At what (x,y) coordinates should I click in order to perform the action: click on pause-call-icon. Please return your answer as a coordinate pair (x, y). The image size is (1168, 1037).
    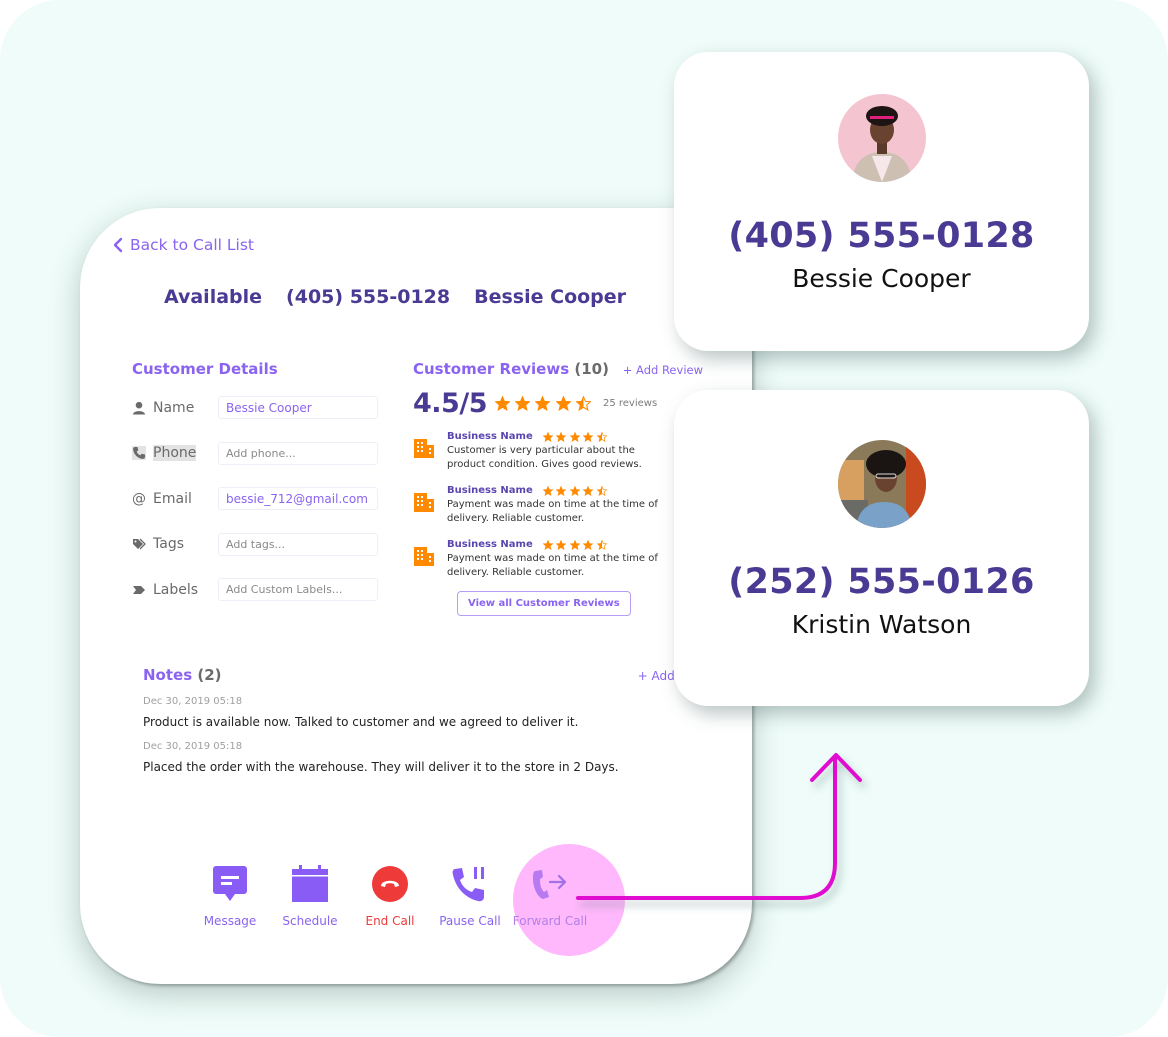
    Looking at the image, I should click on (468, 884).